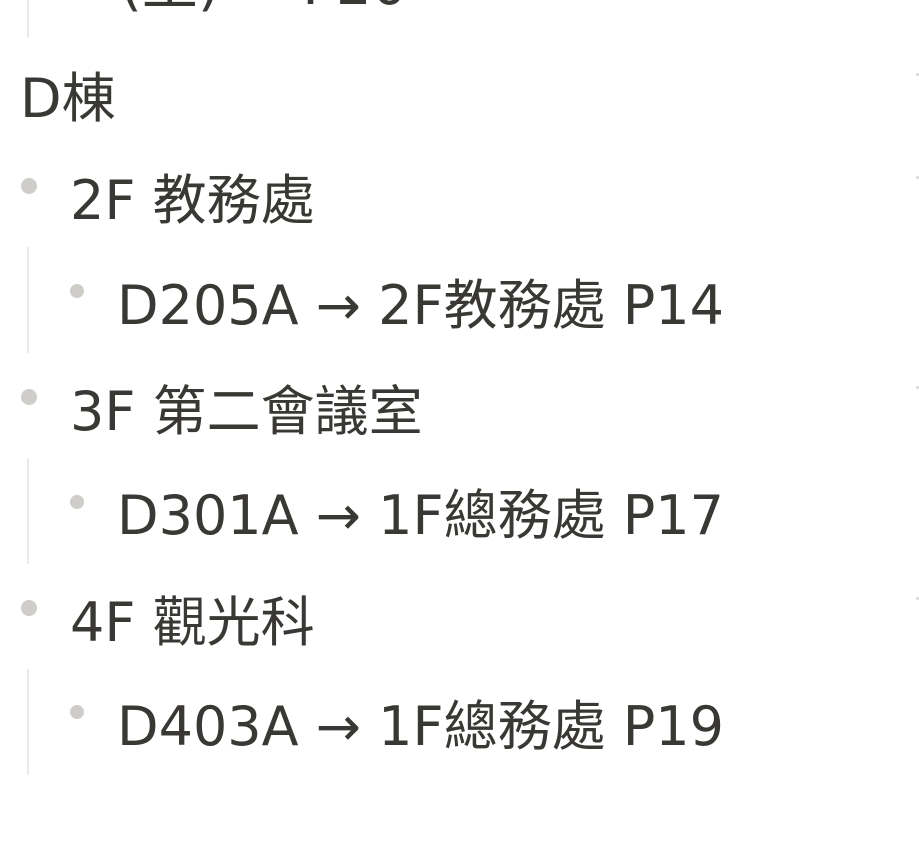 The image size is (919, 851). Describe the element at coordinates (192, 623) in the screenshot. I see `list-item: 4F 觀光科` at that location.